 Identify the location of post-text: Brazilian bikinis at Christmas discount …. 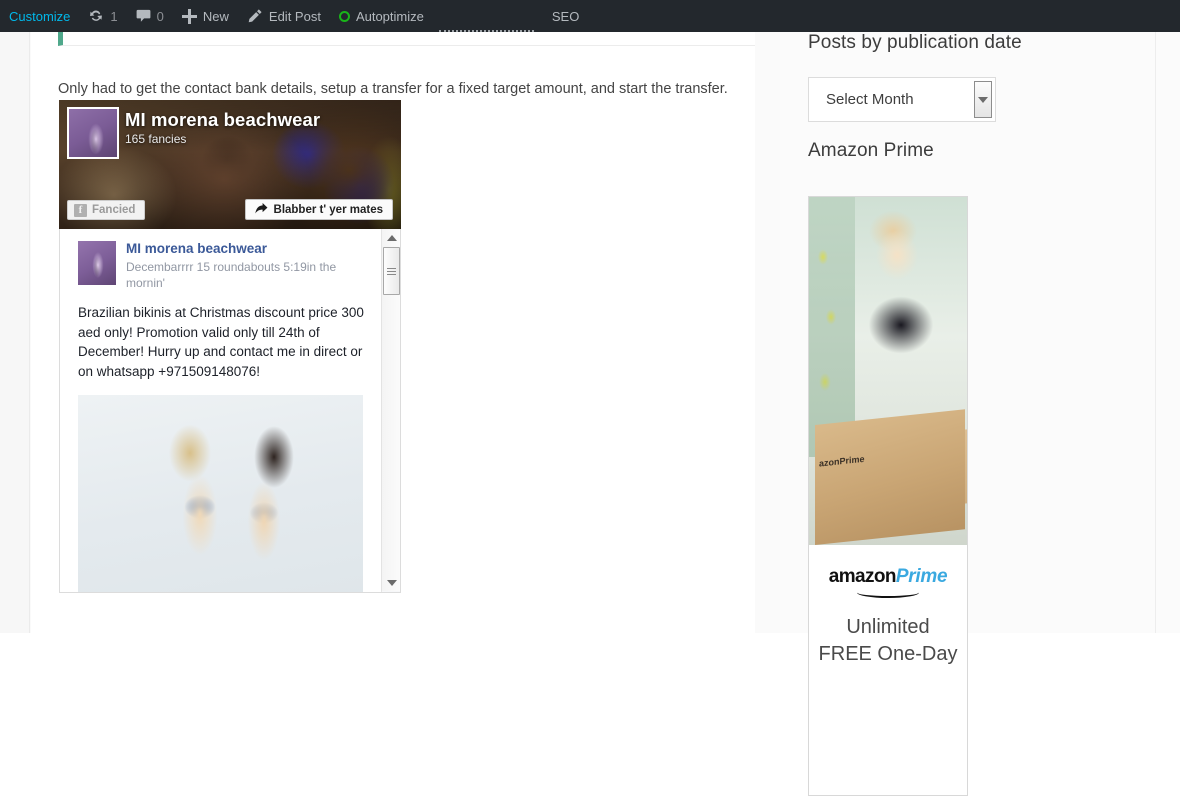
(221, 342).